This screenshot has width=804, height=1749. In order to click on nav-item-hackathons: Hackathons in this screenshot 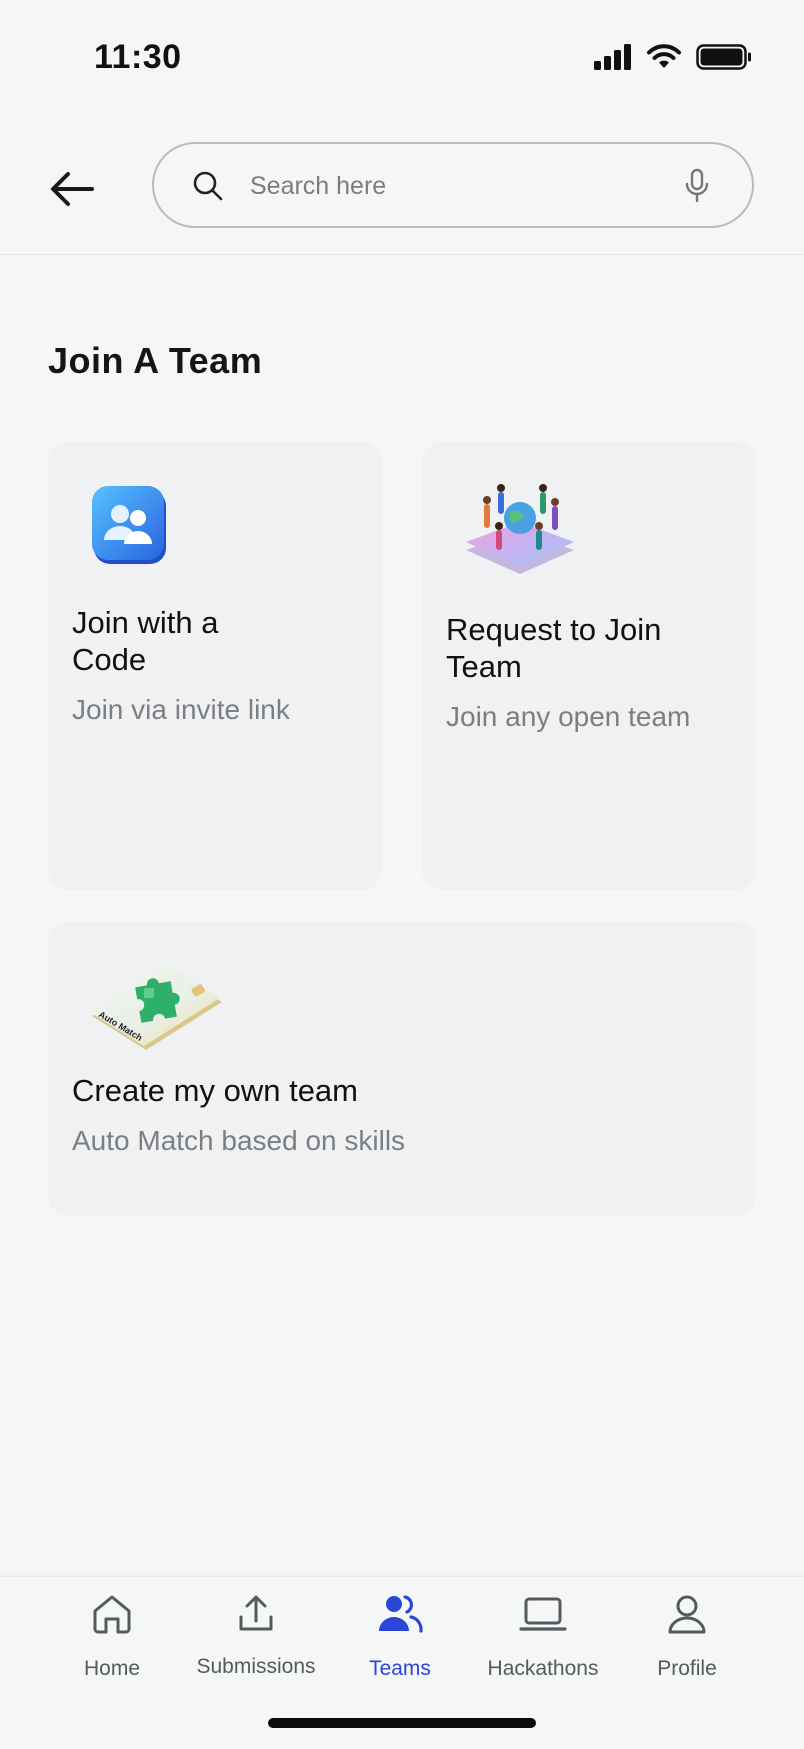, I will do `click(543, 1642)`.